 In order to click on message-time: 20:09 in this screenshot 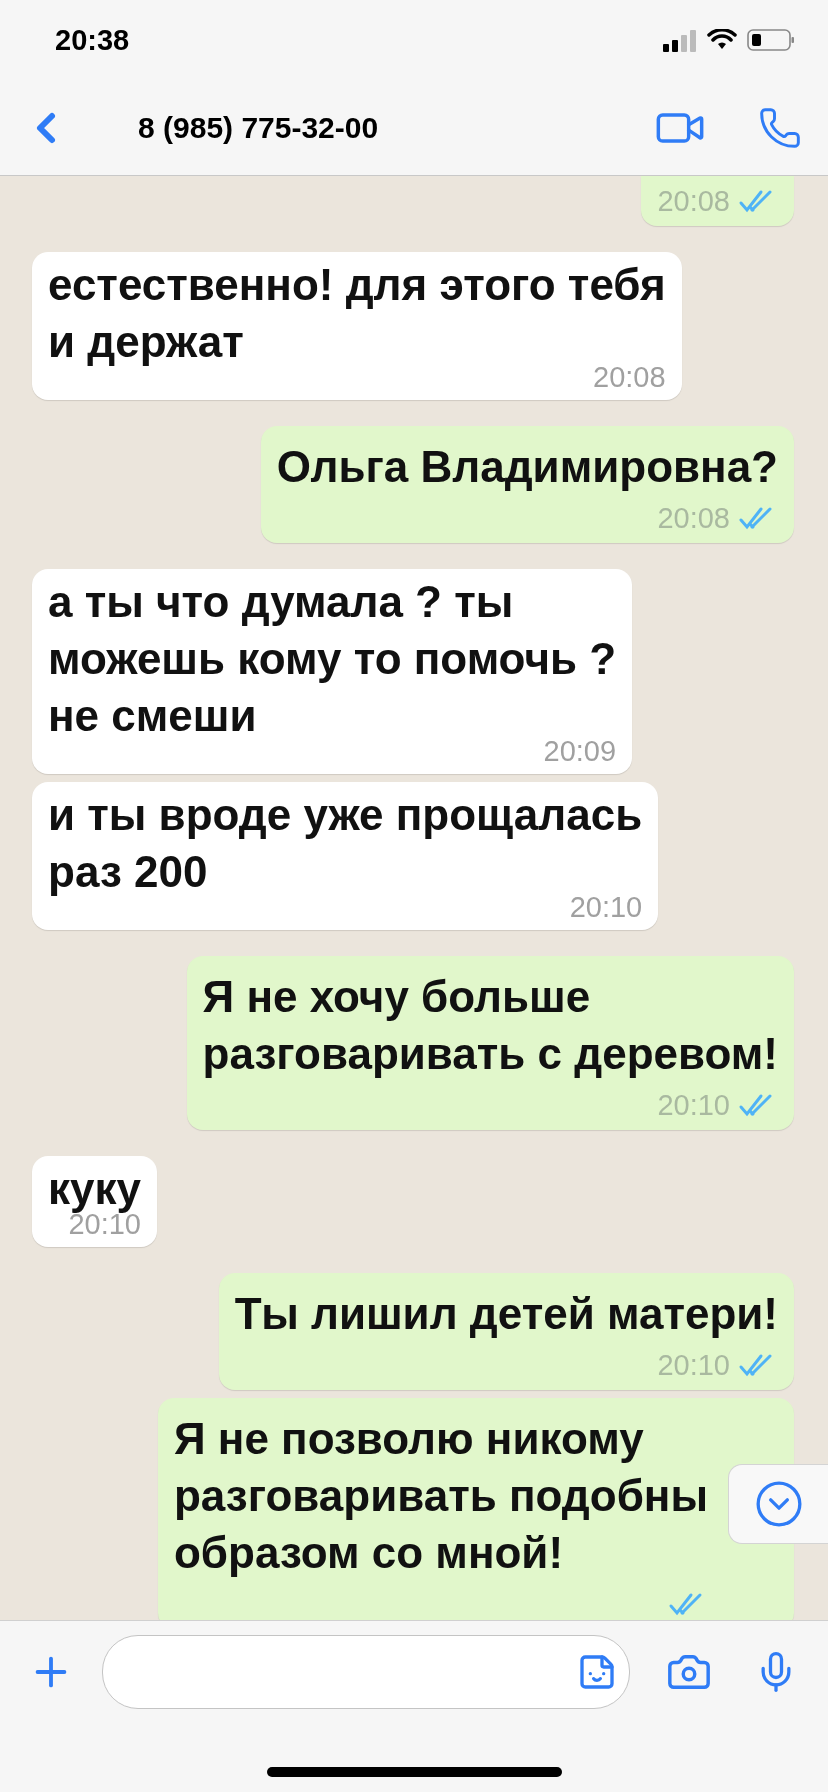, I will do `click(580, 751)`.